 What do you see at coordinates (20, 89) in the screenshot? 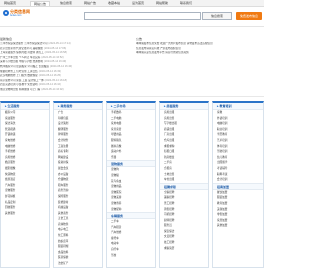
I see `news-link: 重庆宠物狗出售 纯种健康 可上门看` at bounding box center [20, 89].